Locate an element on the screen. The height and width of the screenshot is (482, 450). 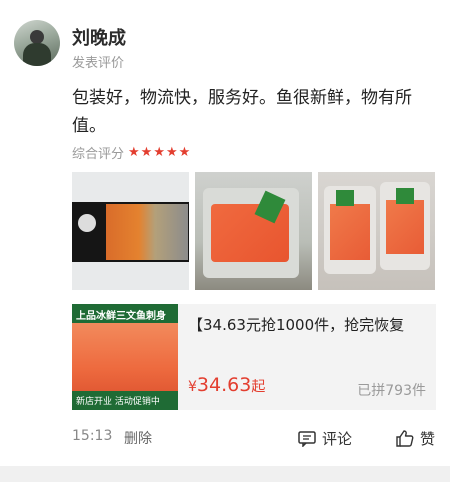
review-footer: 15:13 删除 评论 赞 is located at coordinates (254, 439).